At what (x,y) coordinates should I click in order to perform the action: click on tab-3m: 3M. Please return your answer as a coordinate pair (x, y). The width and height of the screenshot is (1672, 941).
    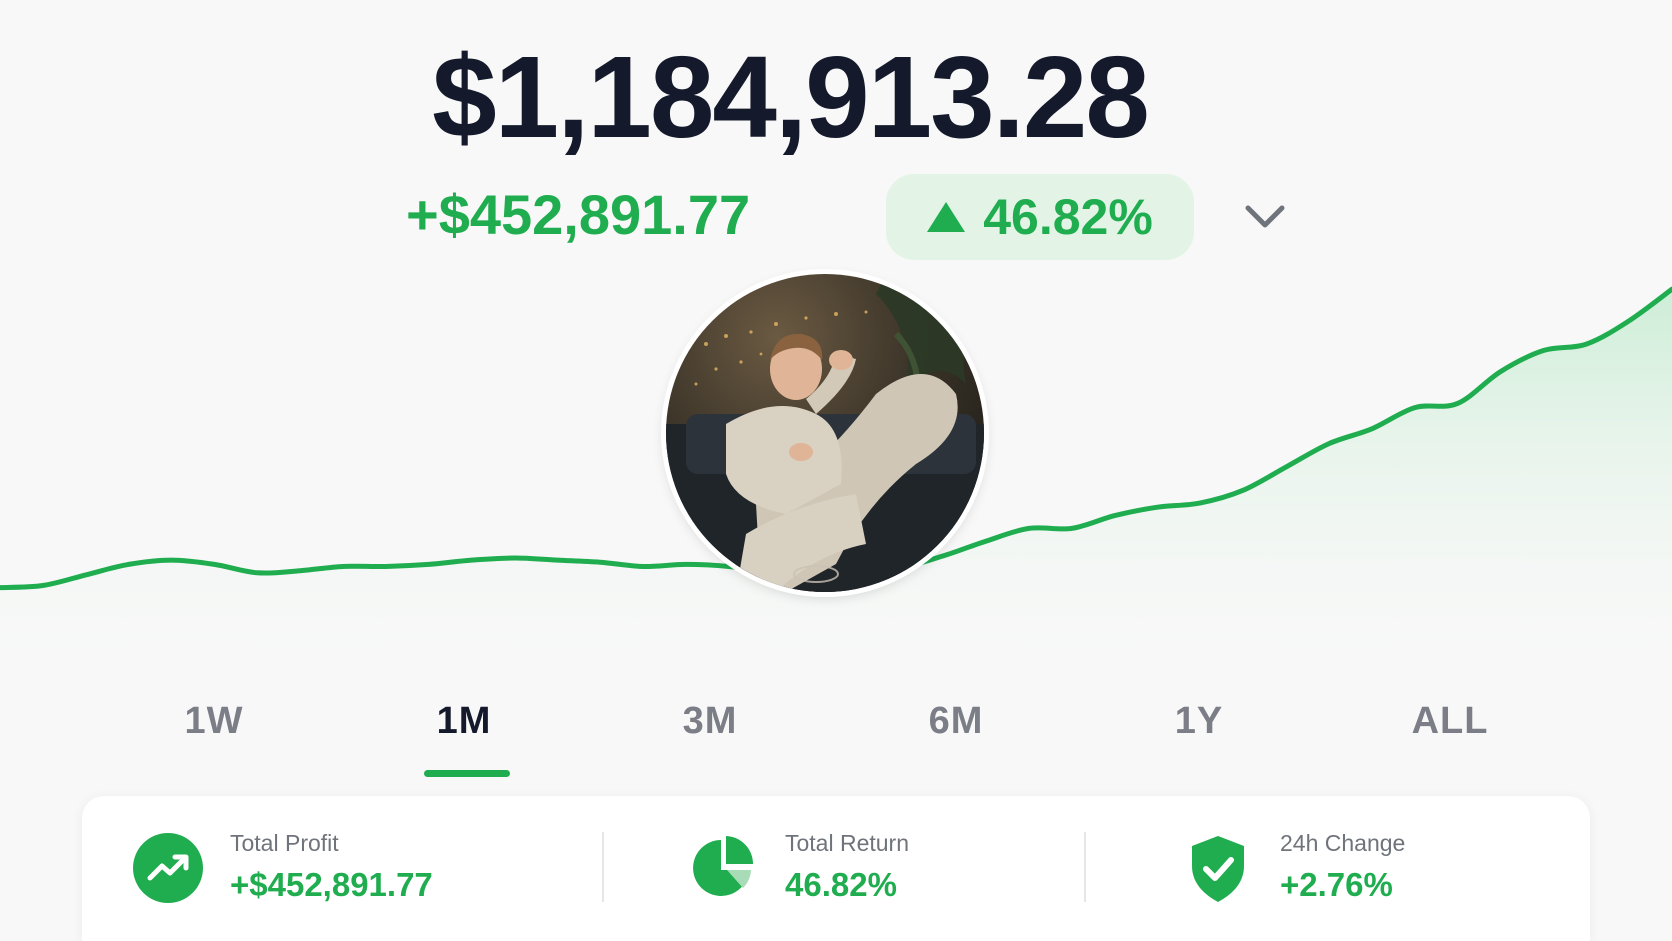
    Looking at the image, I should click on (710, 721).